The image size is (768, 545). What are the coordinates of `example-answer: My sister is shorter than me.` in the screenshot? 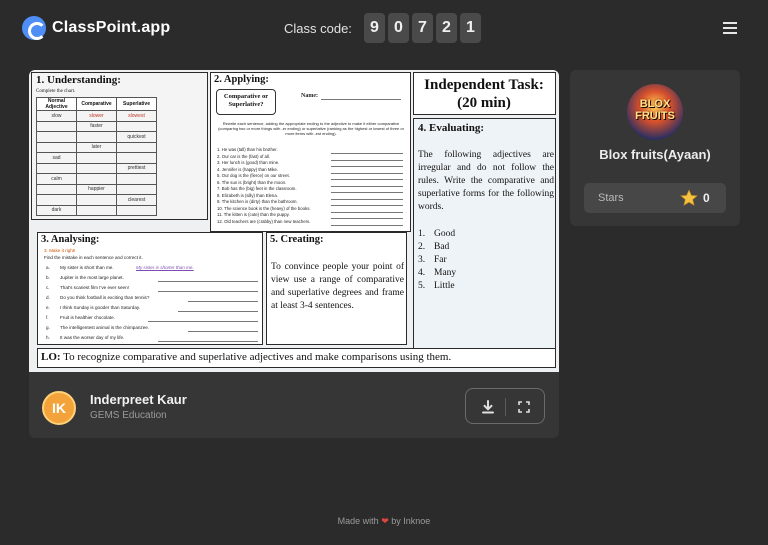 It's located at (165, 267).